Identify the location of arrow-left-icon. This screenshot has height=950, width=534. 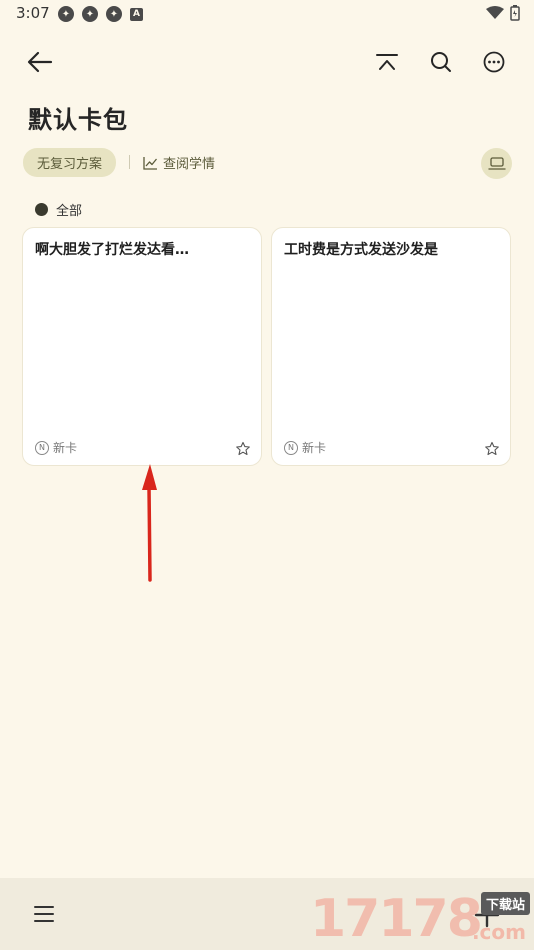
(40, 62).